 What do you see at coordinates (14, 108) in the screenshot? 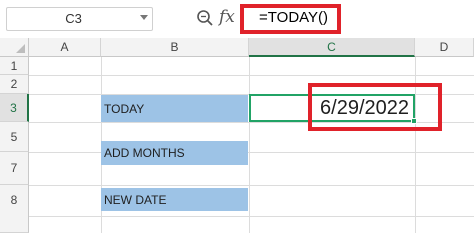
I see `row-header-3: 3` at bounding box center [14, 108].